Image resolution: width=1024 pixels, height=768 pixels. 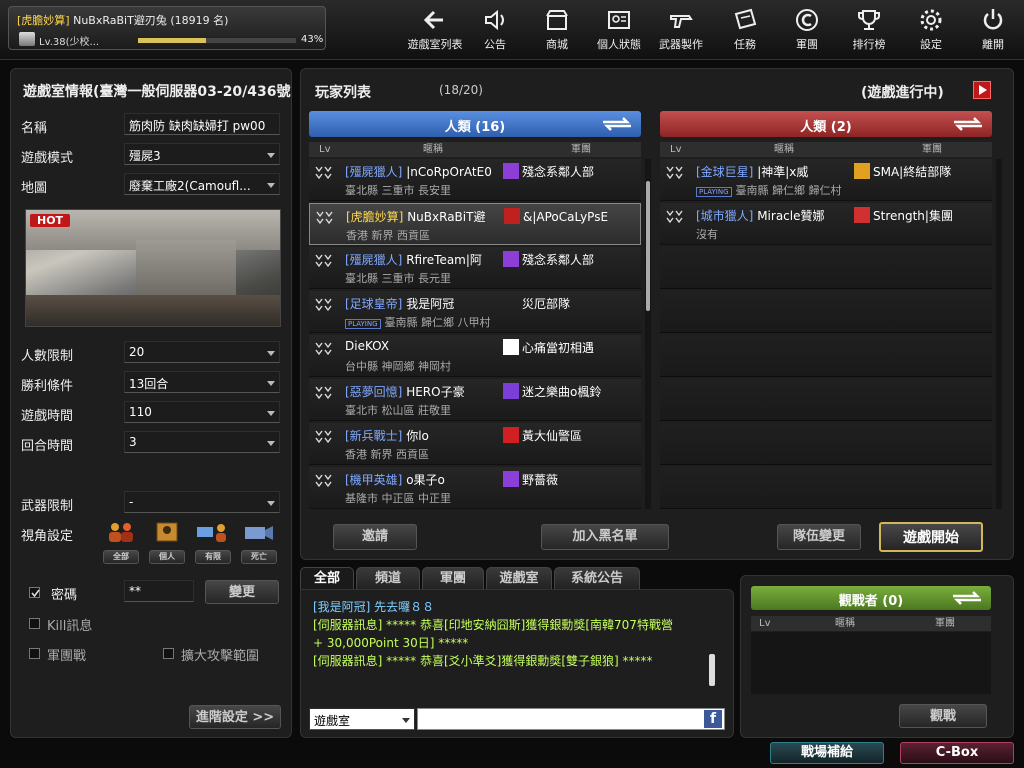 I want to click on view-limited-option: 有限, so click(x=213, y=542).